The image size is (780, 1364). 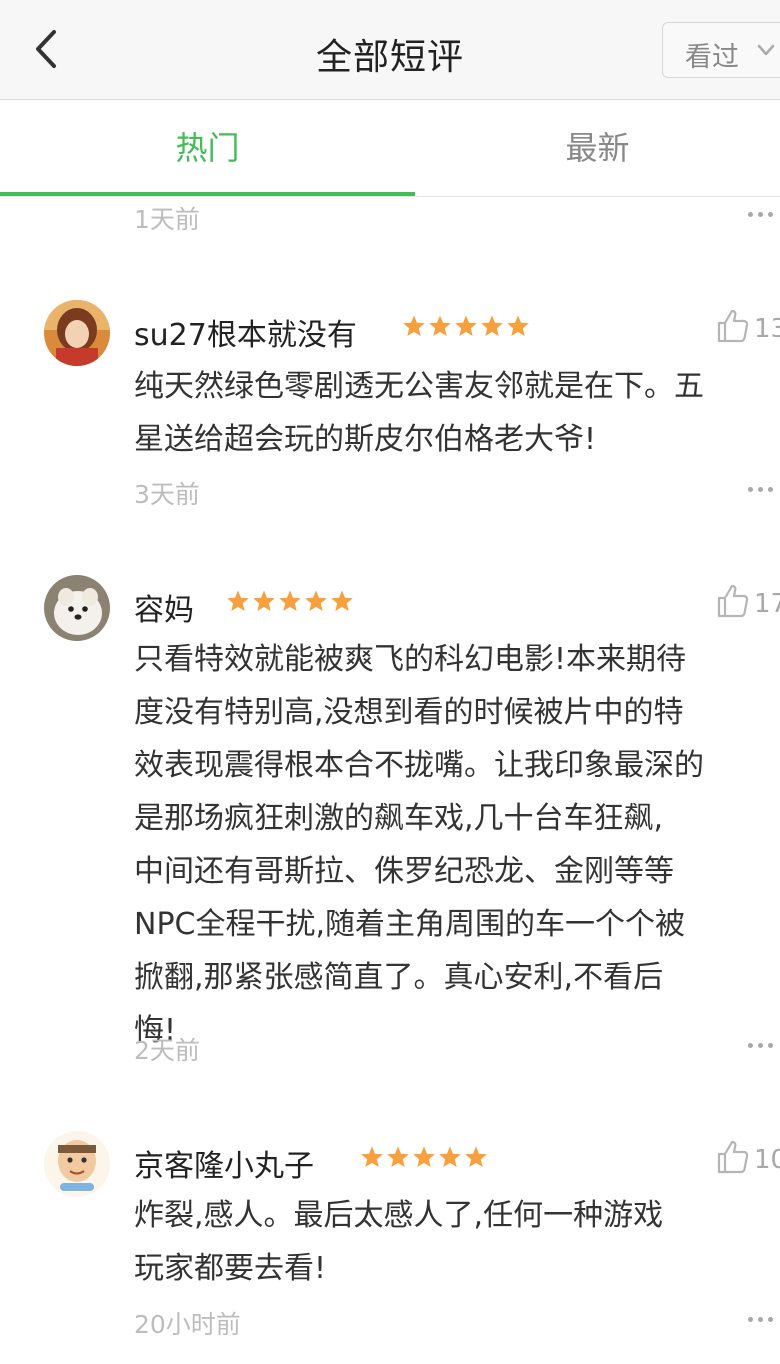 What do you see at coordinates (167, 219) in the screenshot?
I see `comment-time: 1天前` at bounding box center [167, 219].